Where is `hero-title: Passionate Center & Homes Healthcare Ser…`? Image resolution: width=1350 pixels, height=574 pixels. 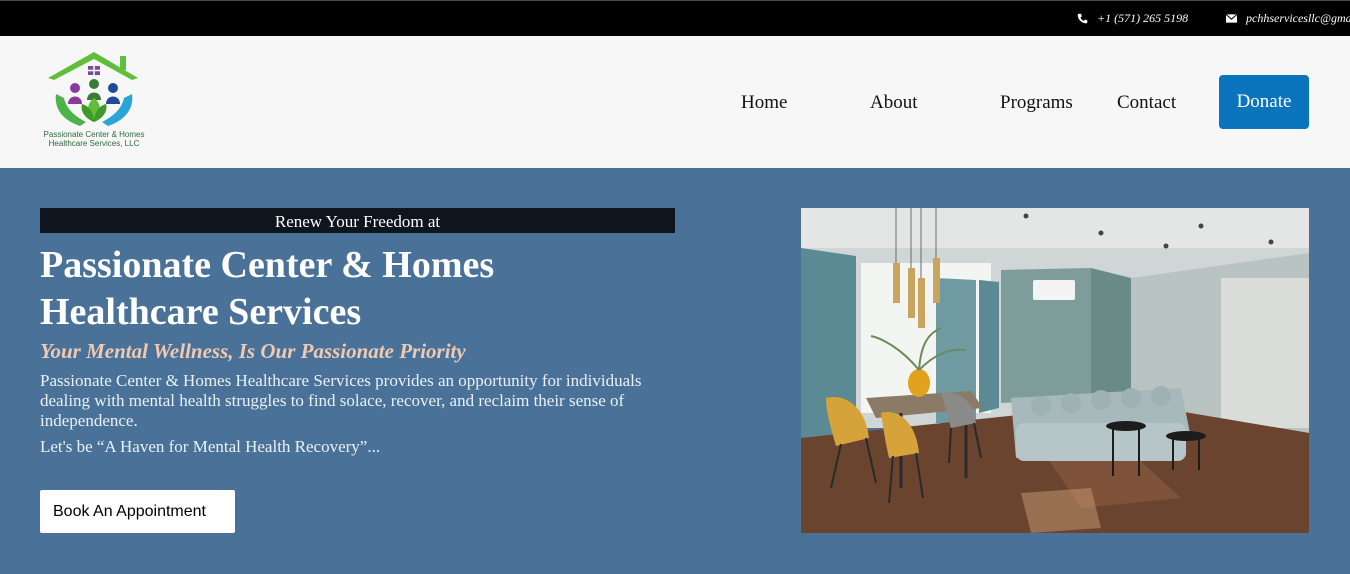 hero-title: Passionate Center & Homes Healthcare Ser… is located at coordinates (267, 288).